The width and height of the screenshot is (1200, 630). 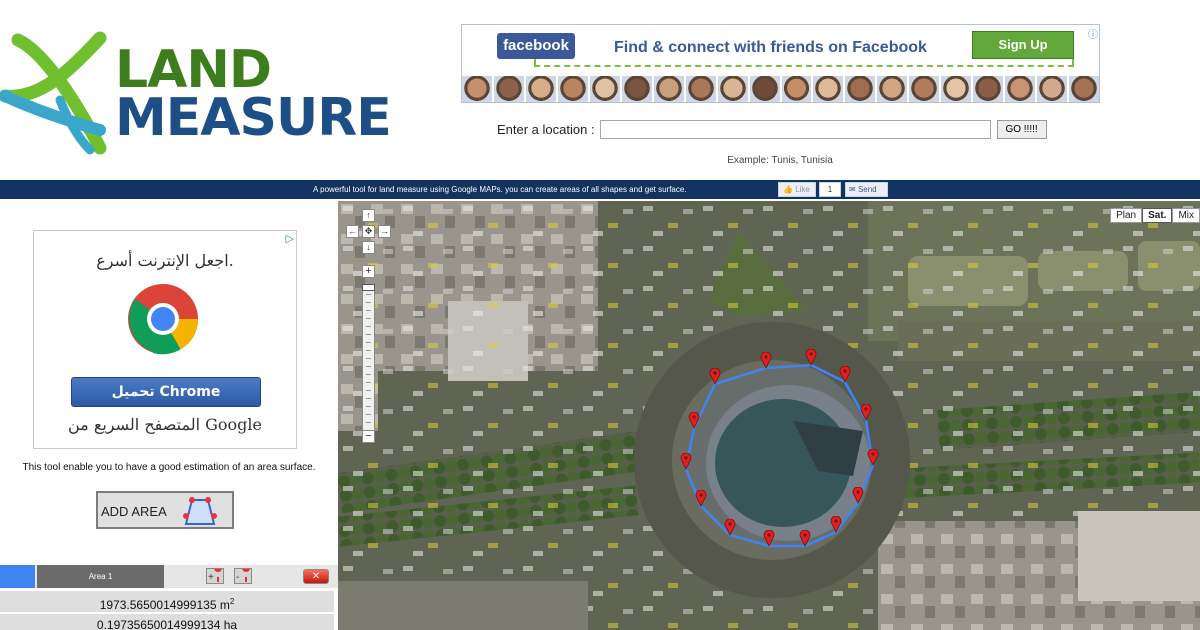 What do you see at coordinates (795, 129) in the screenshot?
I see `location-input` at bounding box center [795, 129].